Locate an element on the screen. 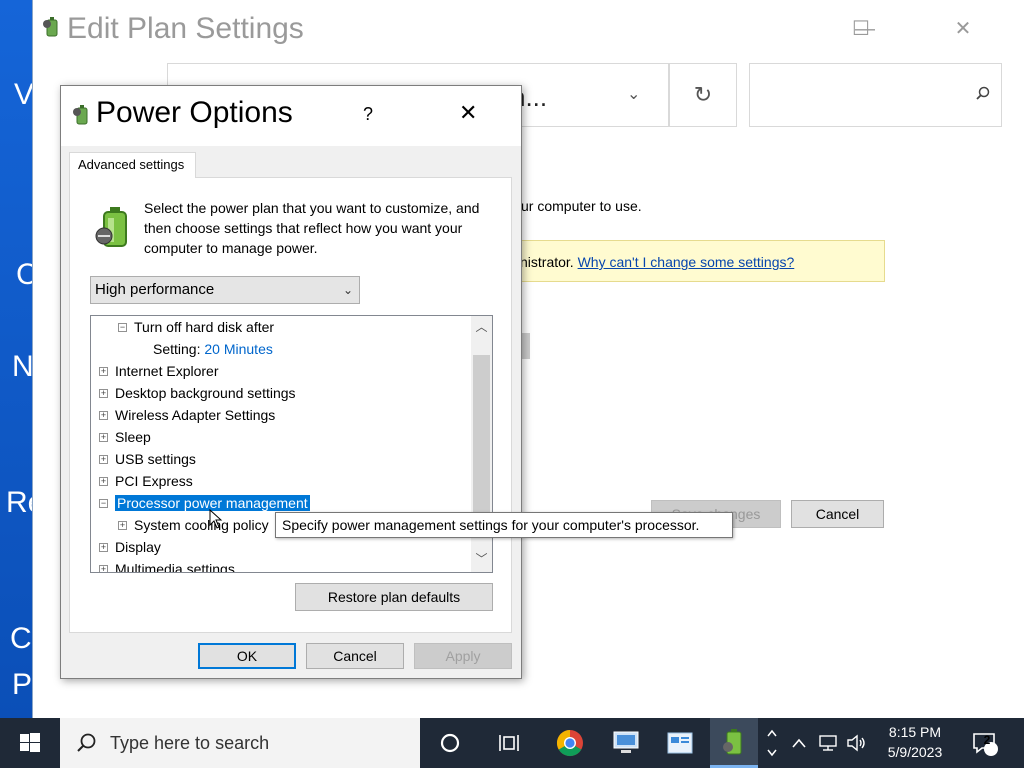 The width and height of the screenshot is (1024, 768). taskbar-overflow is located at coordinates (772, 743).